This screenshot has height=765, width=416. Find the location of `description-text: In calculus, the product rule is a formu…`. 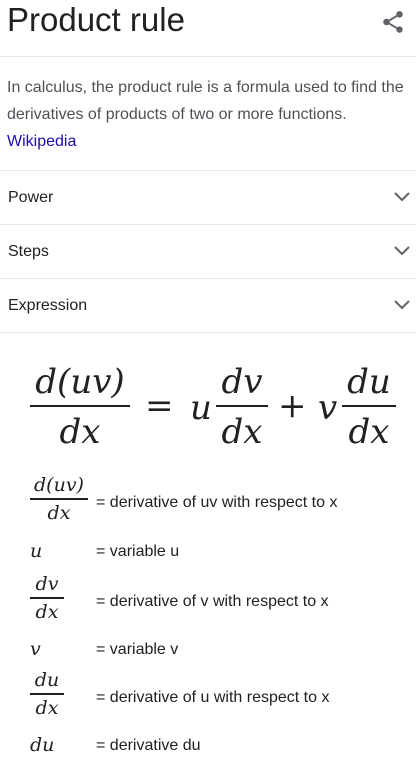

description-text: In calculus, the product rule is a formu… is located at coordinates (205, 101).